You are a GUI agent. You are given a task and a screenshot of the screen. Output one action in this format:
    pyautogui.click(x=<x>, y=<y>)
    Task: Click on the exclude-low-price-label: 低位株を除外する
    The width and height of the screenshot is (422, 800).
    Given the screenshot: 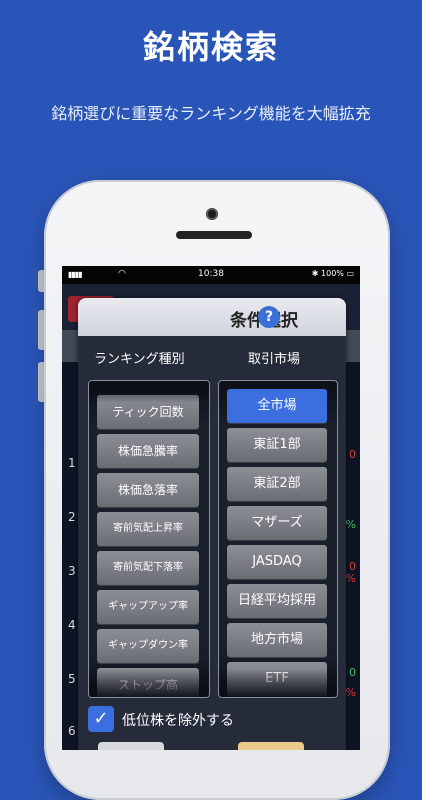 What is the action you would take?
    pyautogui.click(x=178, y=721)
    